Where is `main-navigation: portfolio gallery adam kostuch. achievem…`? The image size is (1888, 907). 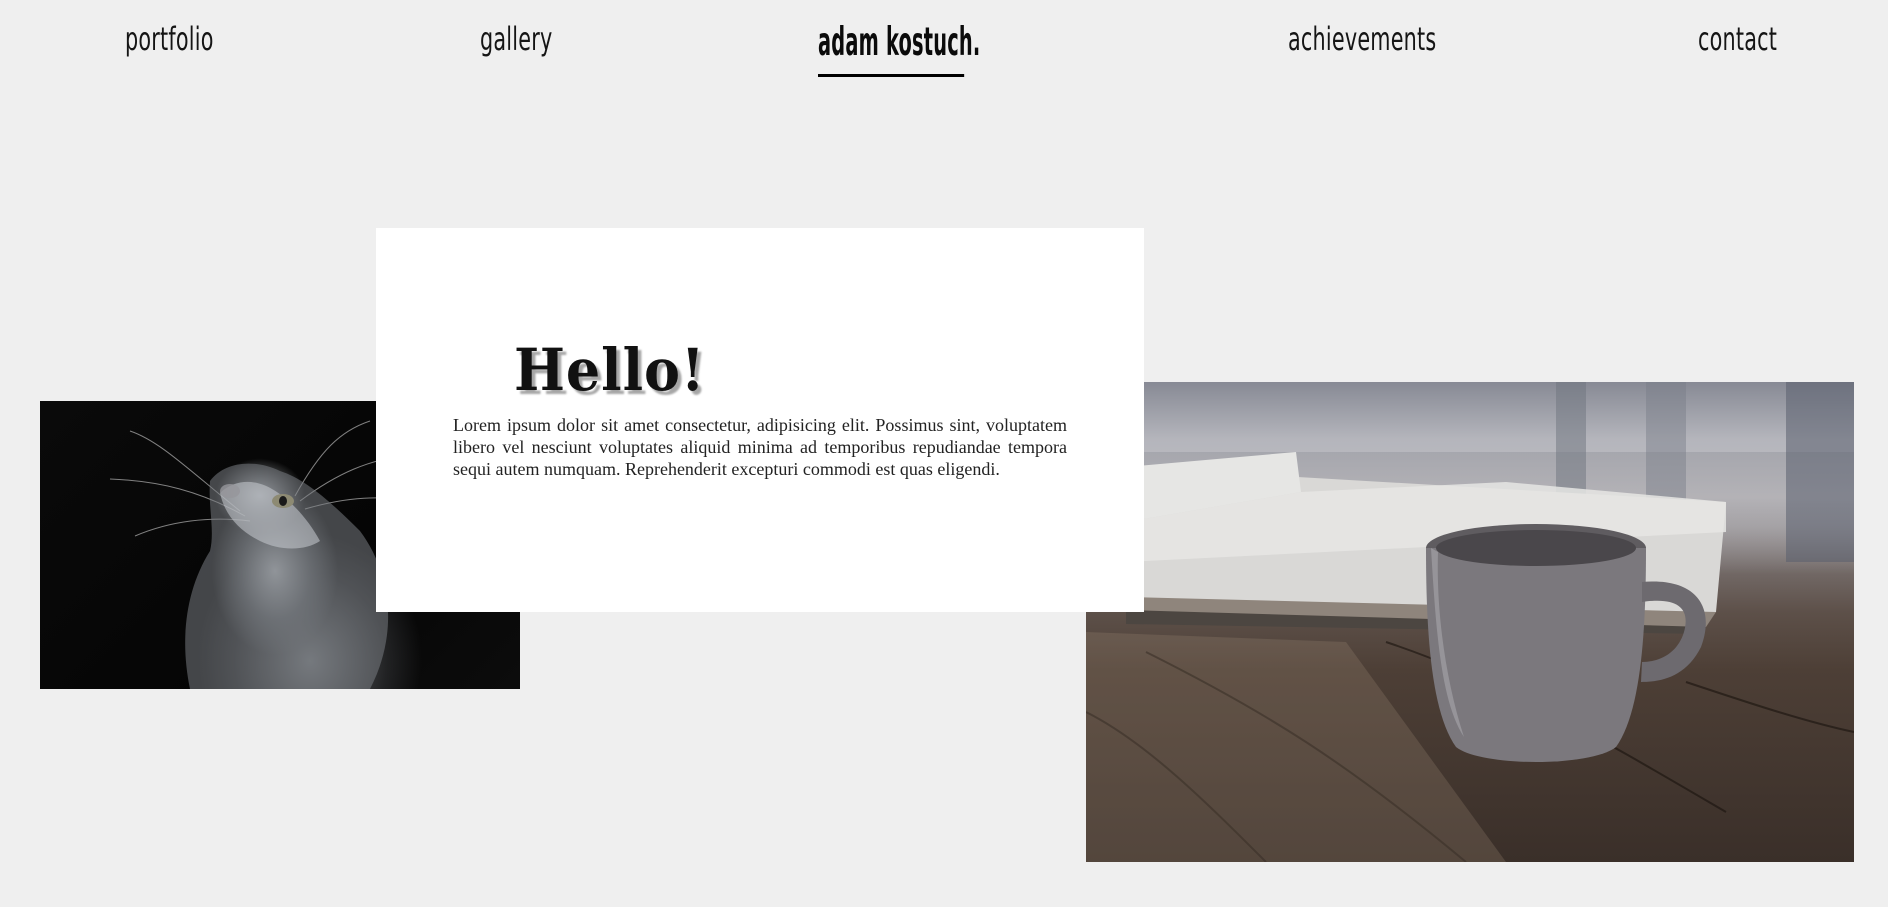 main-navigation: portfolio gallery adam kostuch. achievem… is located at coordinates (944, 45).